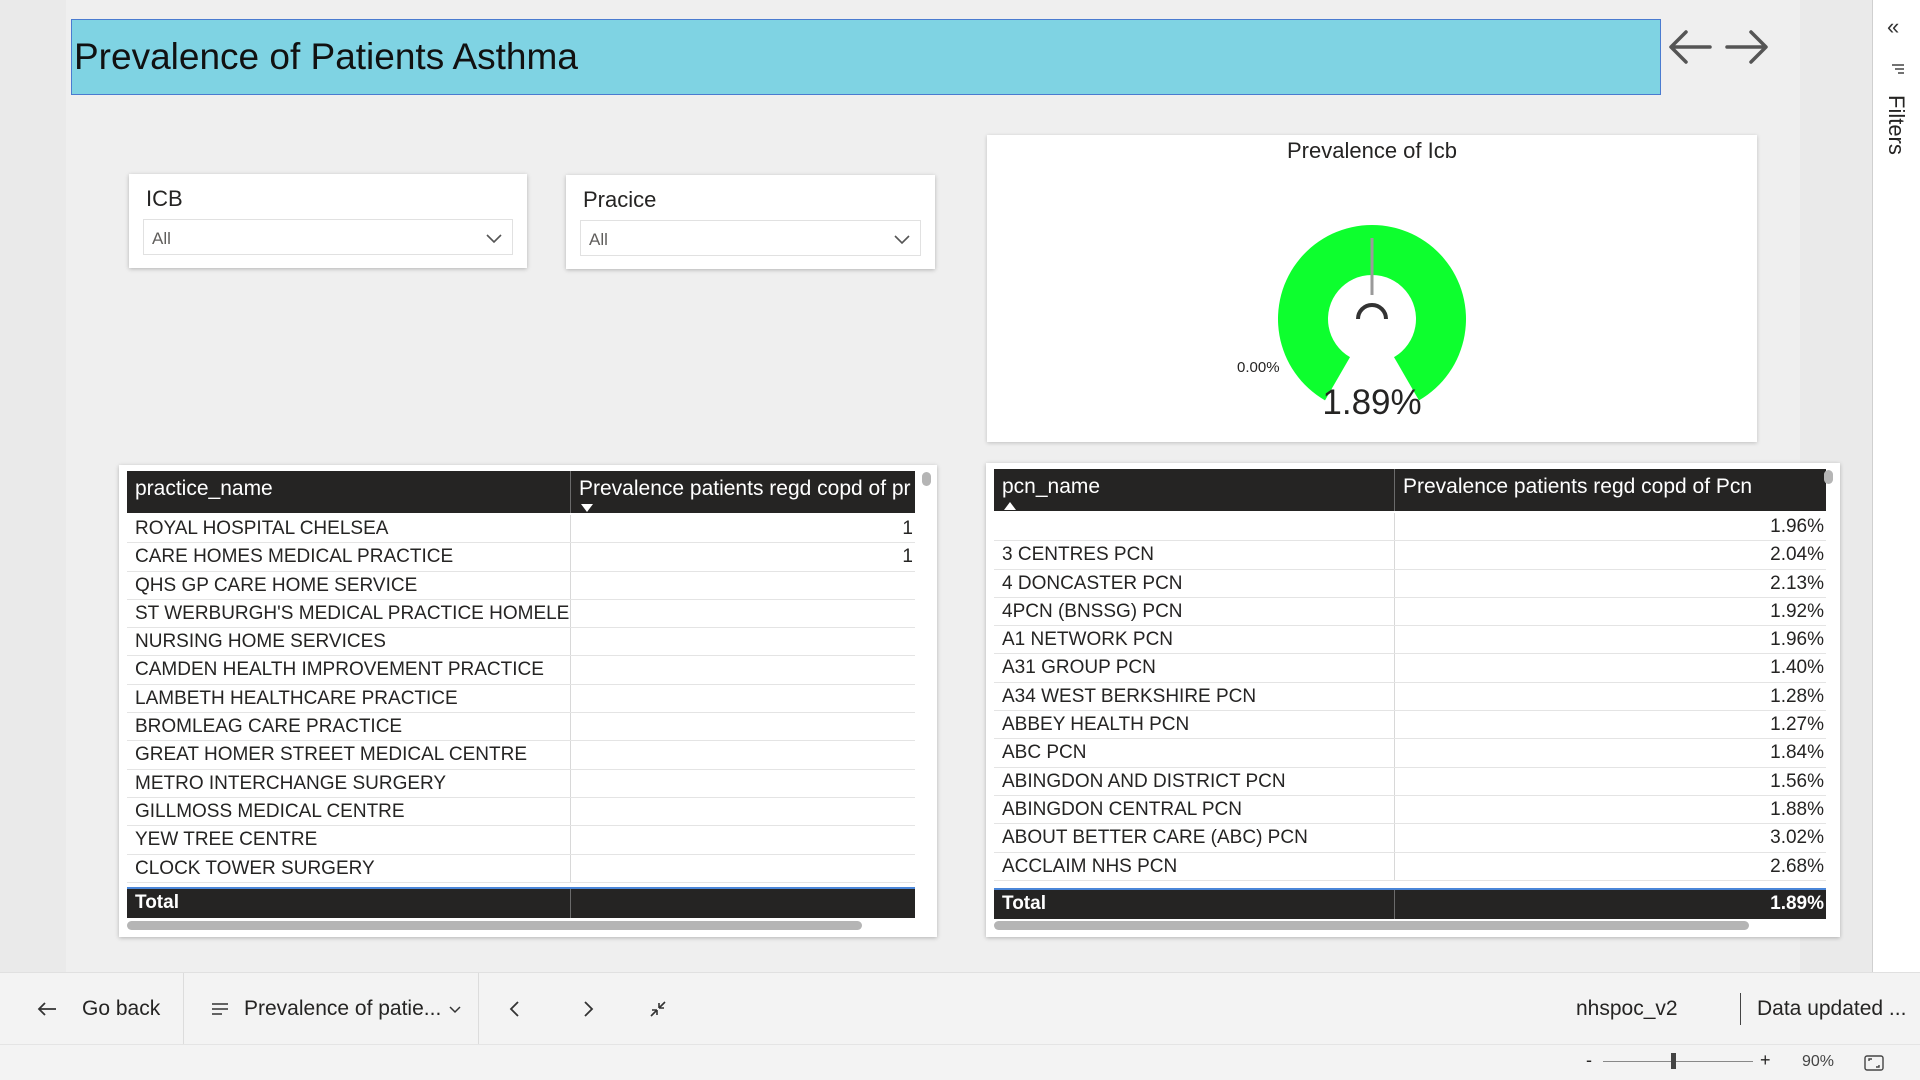 This screenshot has width=1920, height=1080. I want to click on chevron-left-icon, so click(514, 1009).